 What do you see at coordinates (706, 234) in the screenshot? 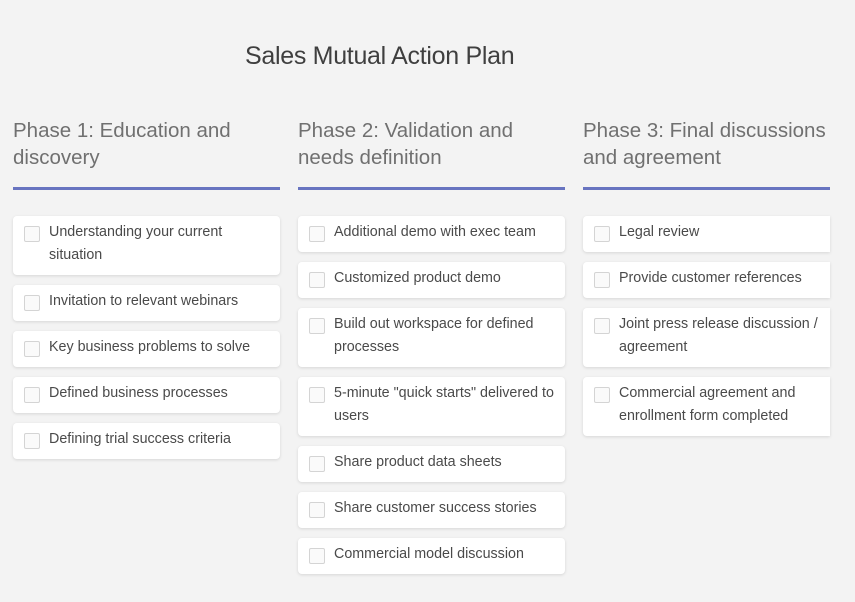
I see `task-card: Legal review` at bounding box center [706, 234].